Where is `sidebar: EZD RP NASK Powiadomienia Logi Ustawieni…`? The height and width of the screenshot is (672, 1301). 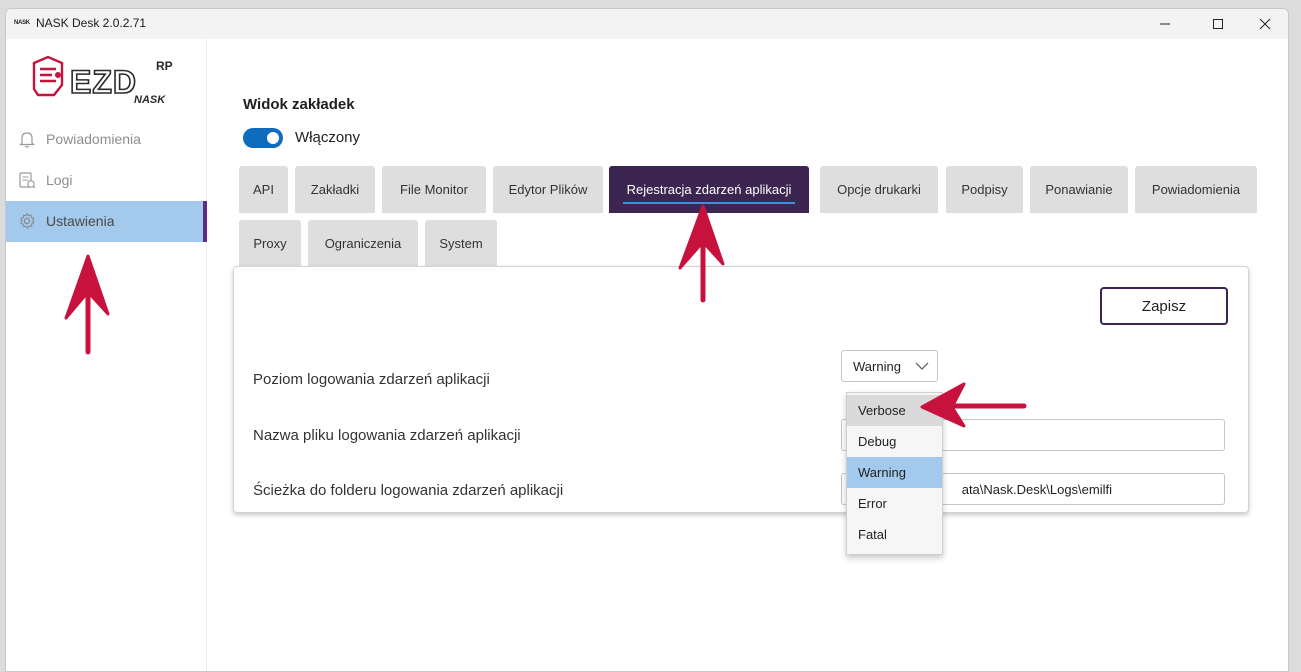 sidebar: EZD RP NASK Powiadomienia Logi Ustawieni… is located at coordinates (106, 355).